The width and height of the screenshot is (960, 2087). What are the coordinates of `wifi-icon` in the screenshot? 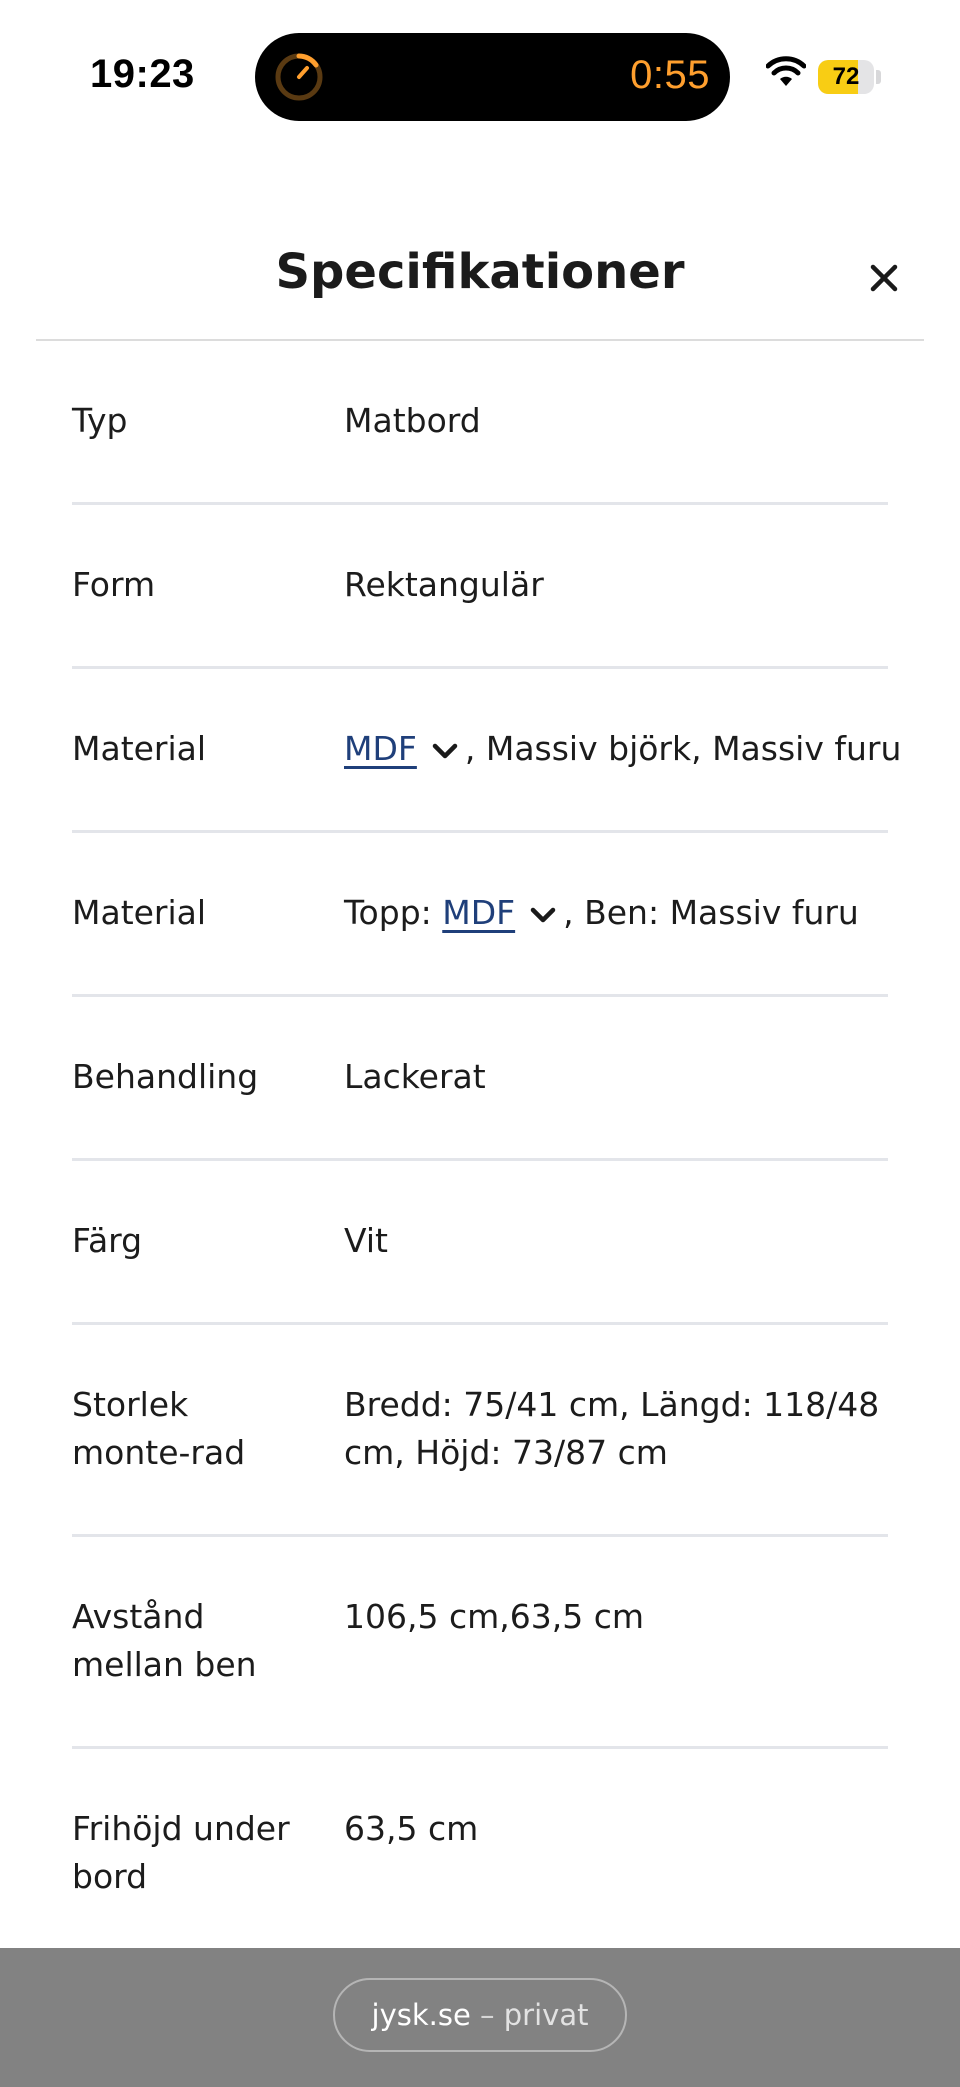 It's located at (786, 71).